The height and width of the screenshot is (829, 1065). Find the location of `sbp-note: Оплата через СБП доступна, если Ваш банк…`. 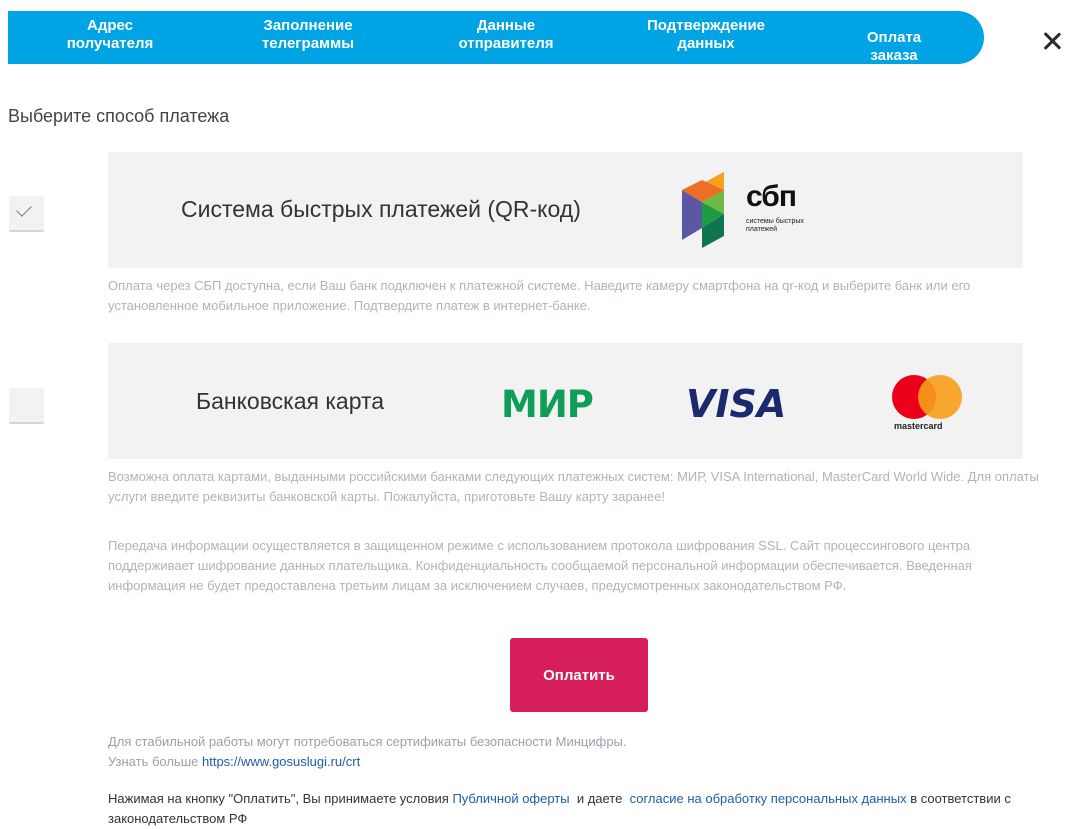

sbp-note: Оплата через СБП доступна, если Ваш банк… is located at coordinates (539, 295).